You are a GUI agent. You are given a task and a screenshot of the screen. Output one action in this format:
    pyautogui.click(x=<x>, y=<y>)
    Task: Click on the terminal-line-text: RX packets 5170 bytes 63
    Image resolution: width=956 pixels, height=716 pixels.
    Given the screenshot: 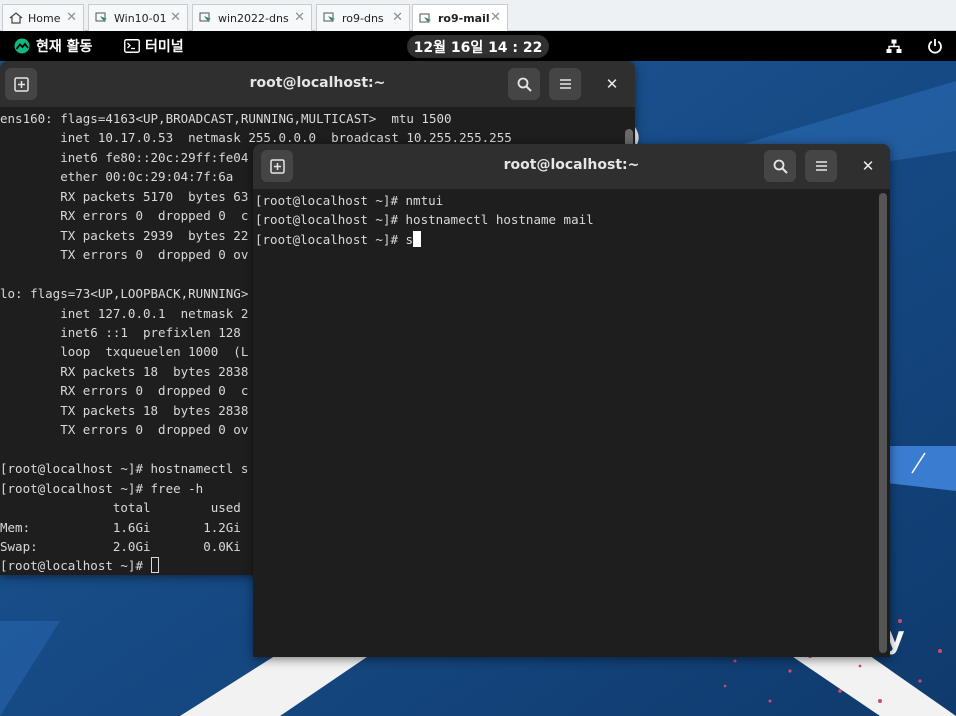 What is the action you would take?
    pyautogui.click(x=124, y=196)
    